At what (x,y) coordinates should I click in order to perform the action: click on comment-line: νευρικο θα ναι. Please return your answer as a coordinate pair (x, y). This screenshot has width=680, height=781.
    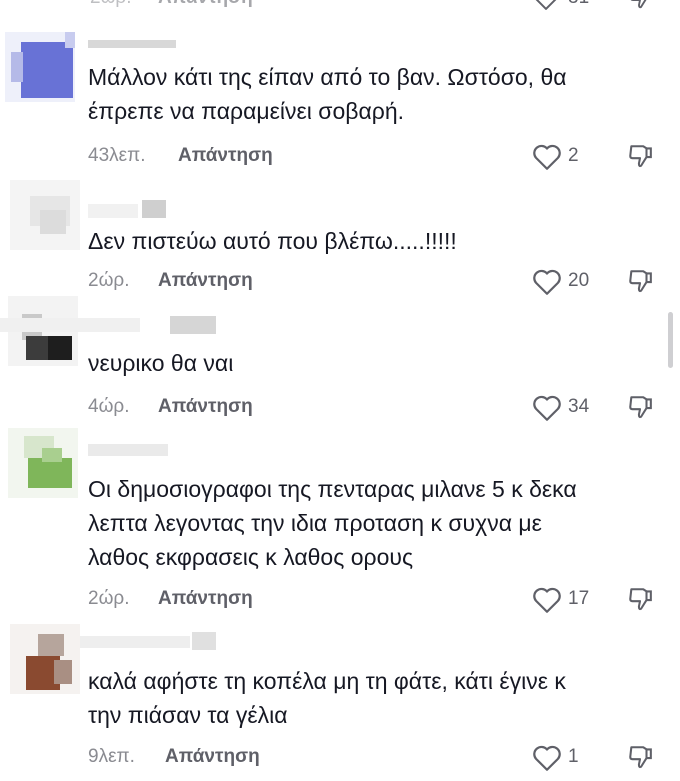
    Looking at the image, I should click on (161, 363).